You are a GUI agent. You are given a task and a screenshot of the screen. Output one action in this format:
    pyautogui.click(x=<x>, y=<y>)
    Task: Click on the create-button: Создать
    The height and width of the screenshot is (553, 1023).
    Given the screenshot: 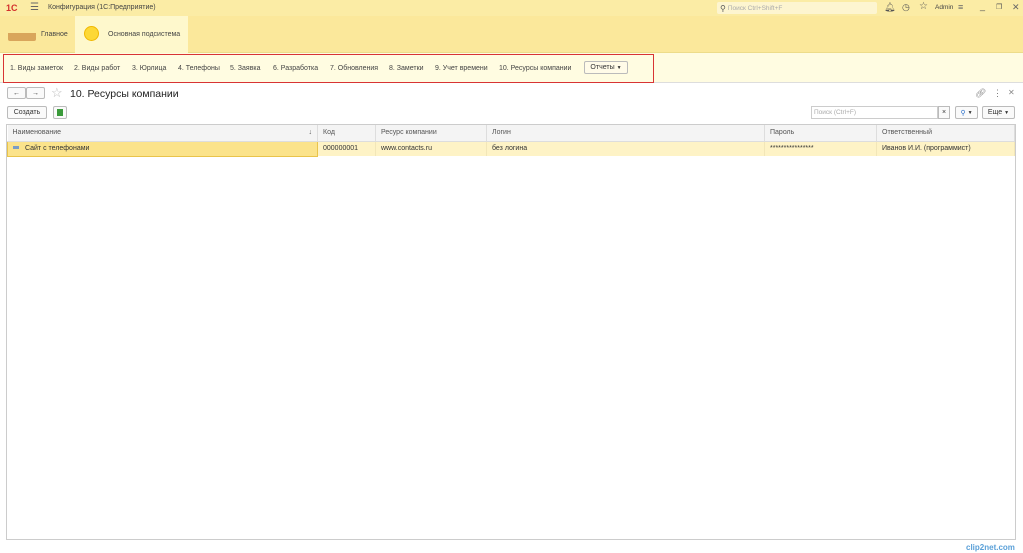 What is the action you would take?
    pyautogui.click(x=27, y=112)
    